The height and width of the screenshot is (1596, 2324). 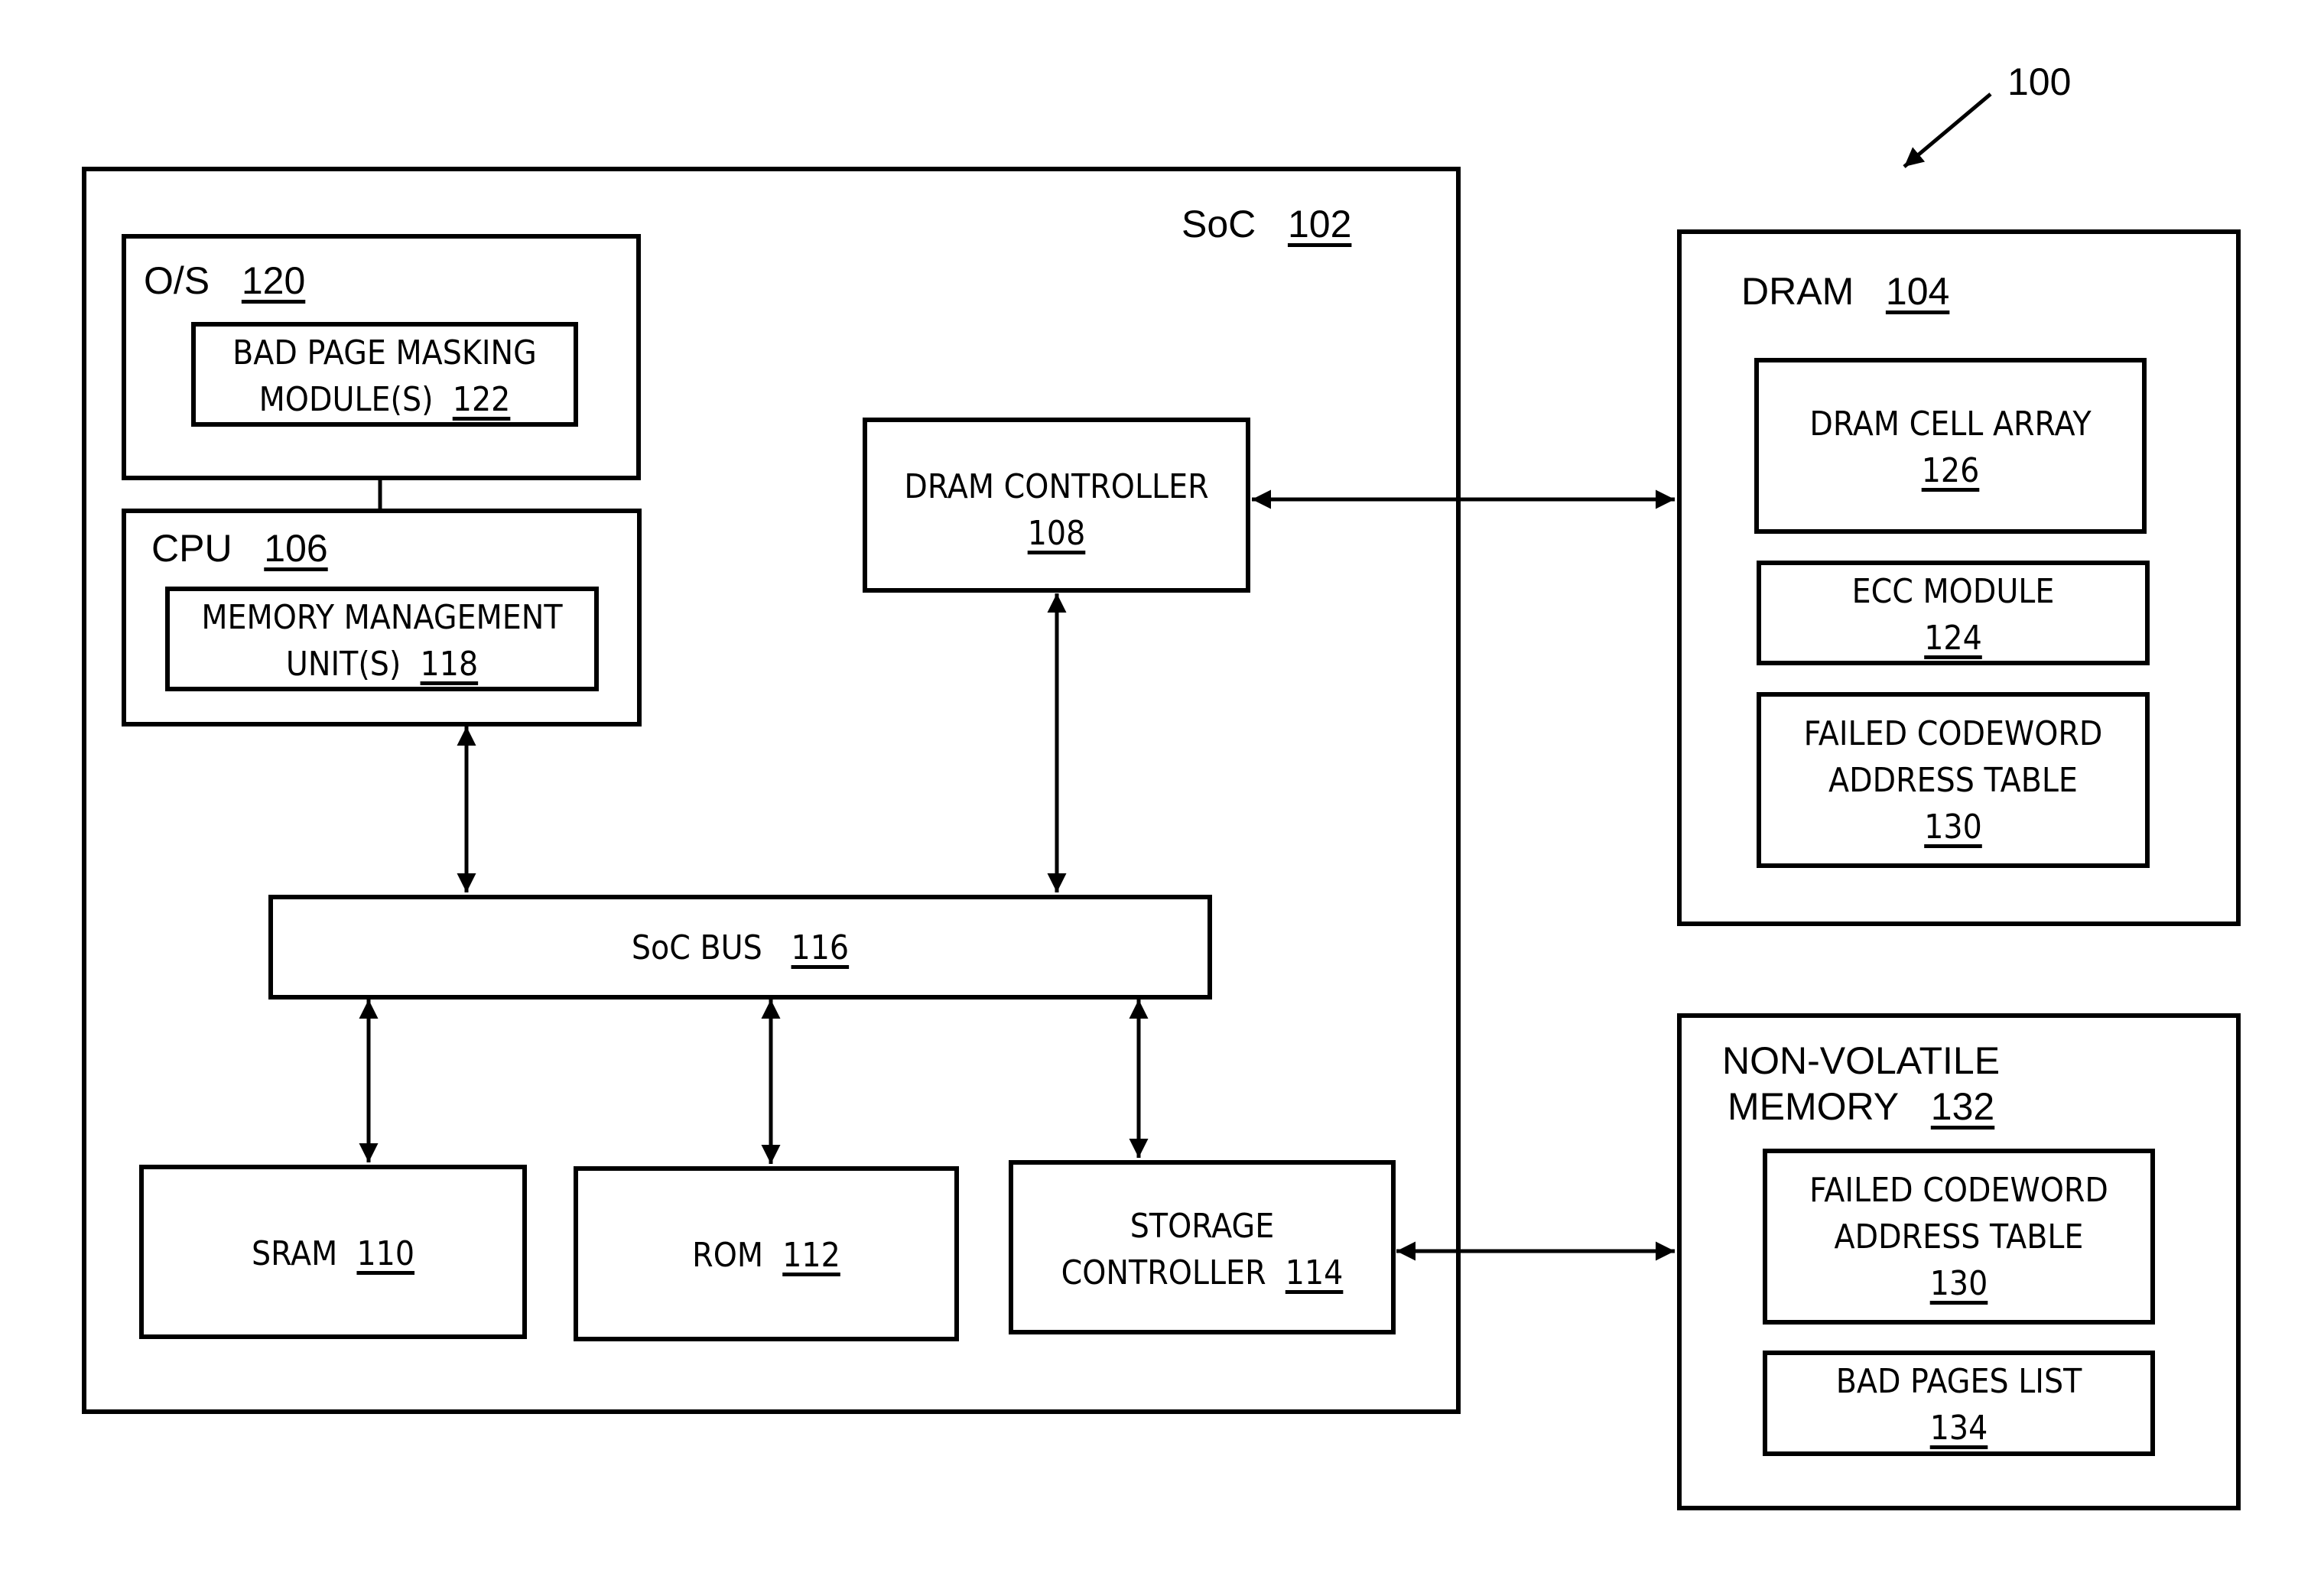 What do you see at coordinates (1797, 291) in the screenshot?
I see `dram-title: DRAM` at bounding box center [1797, 291].